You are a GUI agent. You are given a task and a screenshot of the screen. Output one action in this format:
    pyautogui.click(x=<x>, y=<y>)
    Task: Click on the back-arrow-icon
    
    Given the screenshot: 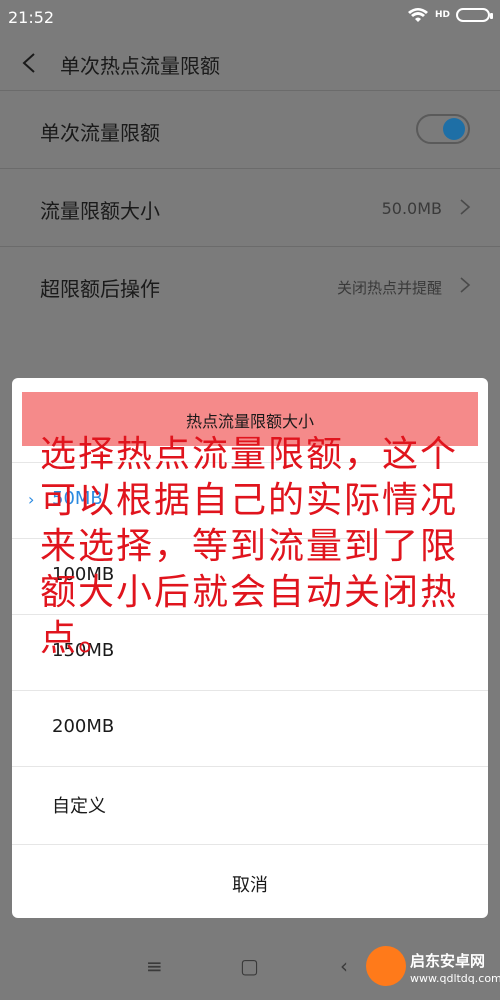 What is the action you would take?
    pyautogui.click(x=28, y=63)
    